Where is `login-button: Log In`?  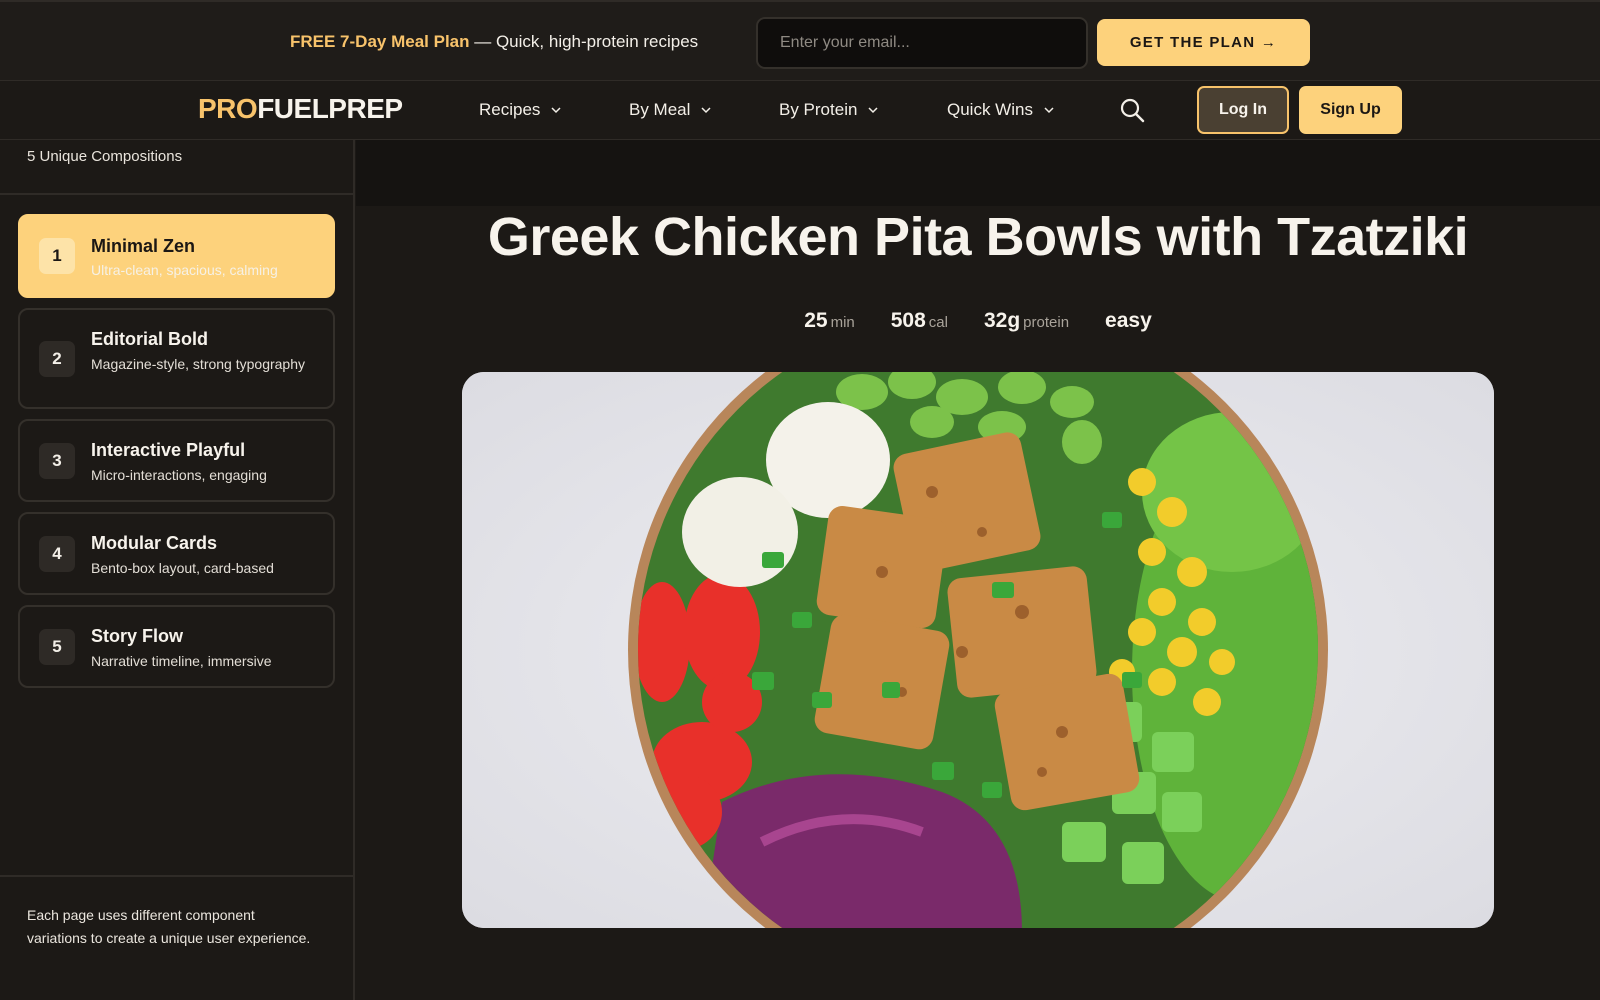 login-button: Log In is located at coordinates (1243, 110).